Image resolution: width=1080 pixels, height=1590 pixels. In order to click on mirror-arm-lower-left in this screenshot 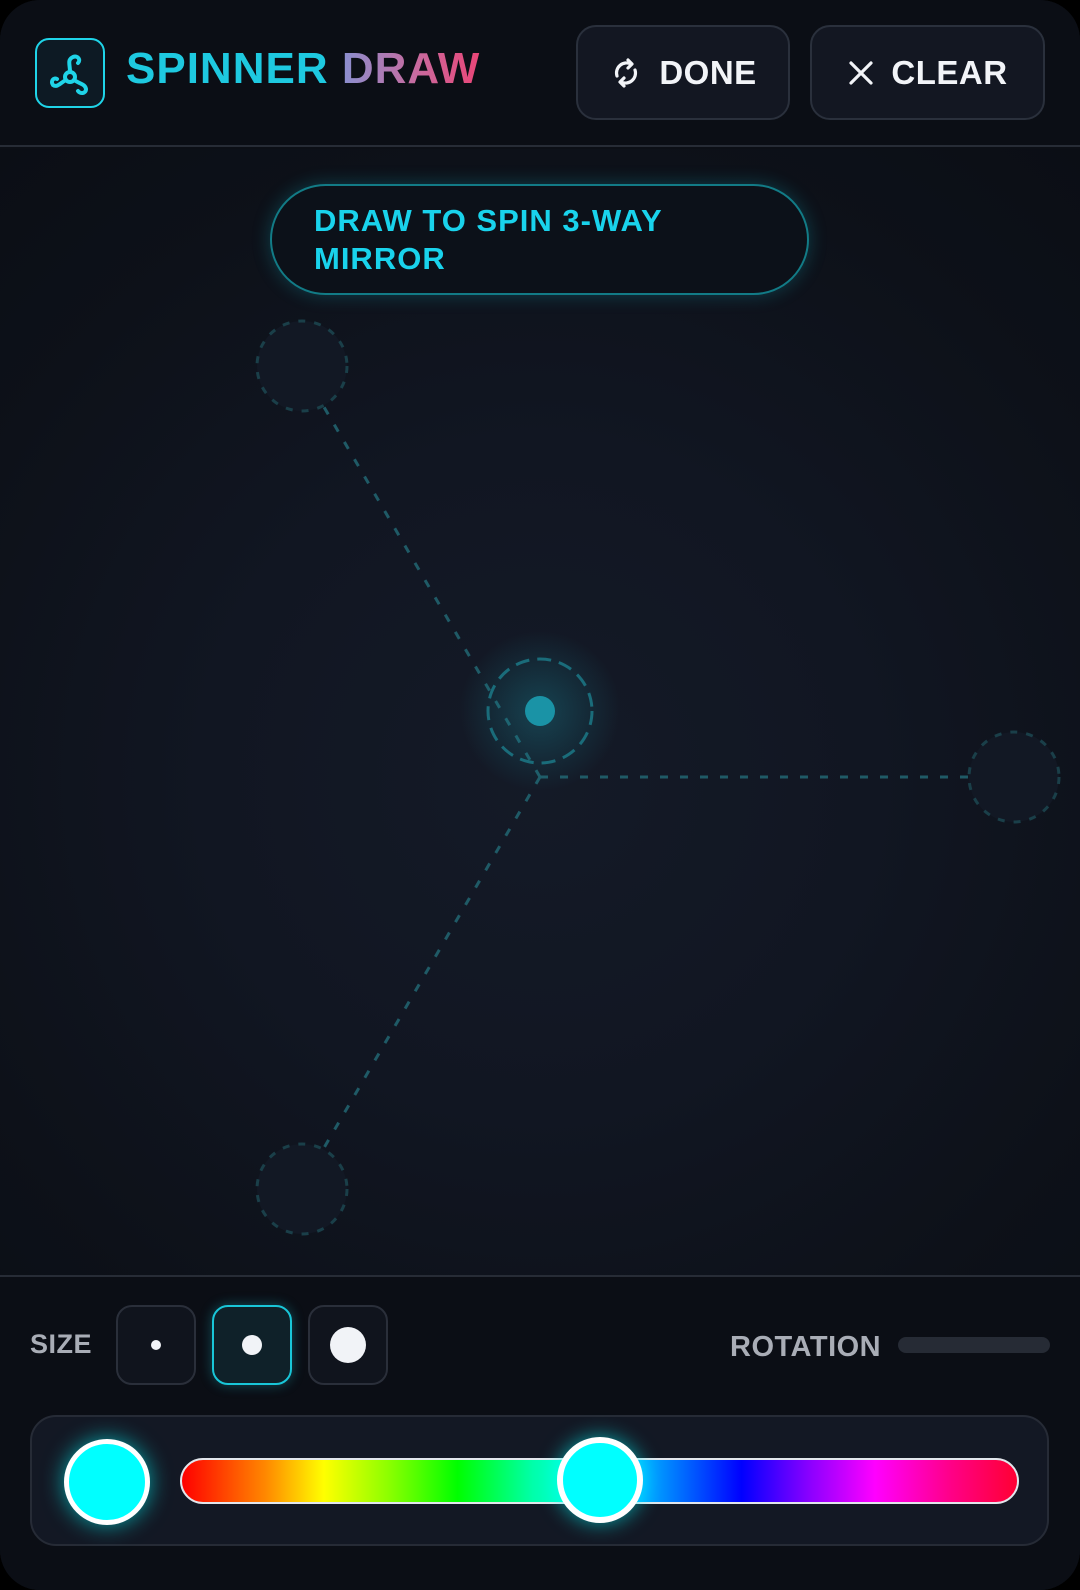, I will do `click(420, 983)`.